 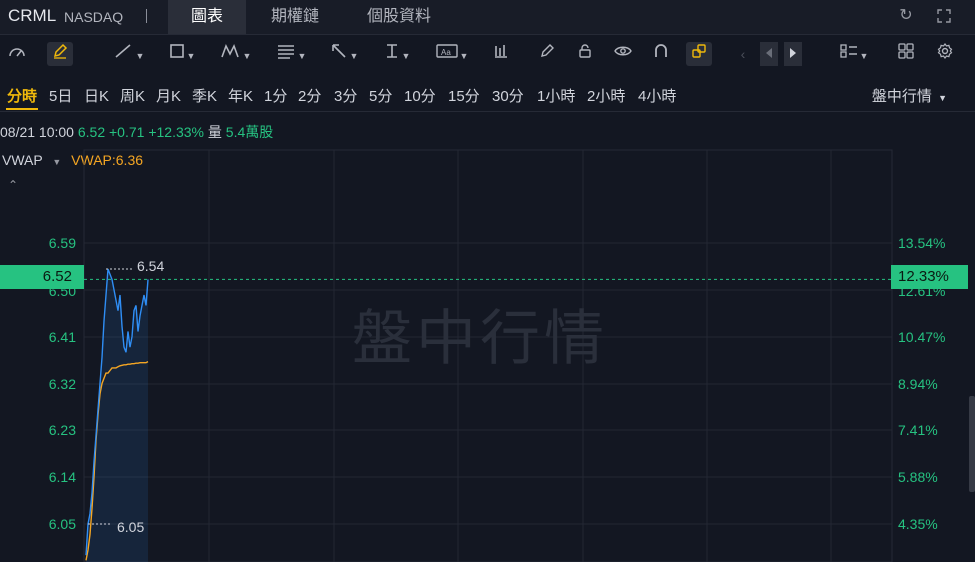 What do you see at coordinates (923, 276) in the screenshot?
I see `current-pct-text: 12.33%` at bounding box center [923, 276].